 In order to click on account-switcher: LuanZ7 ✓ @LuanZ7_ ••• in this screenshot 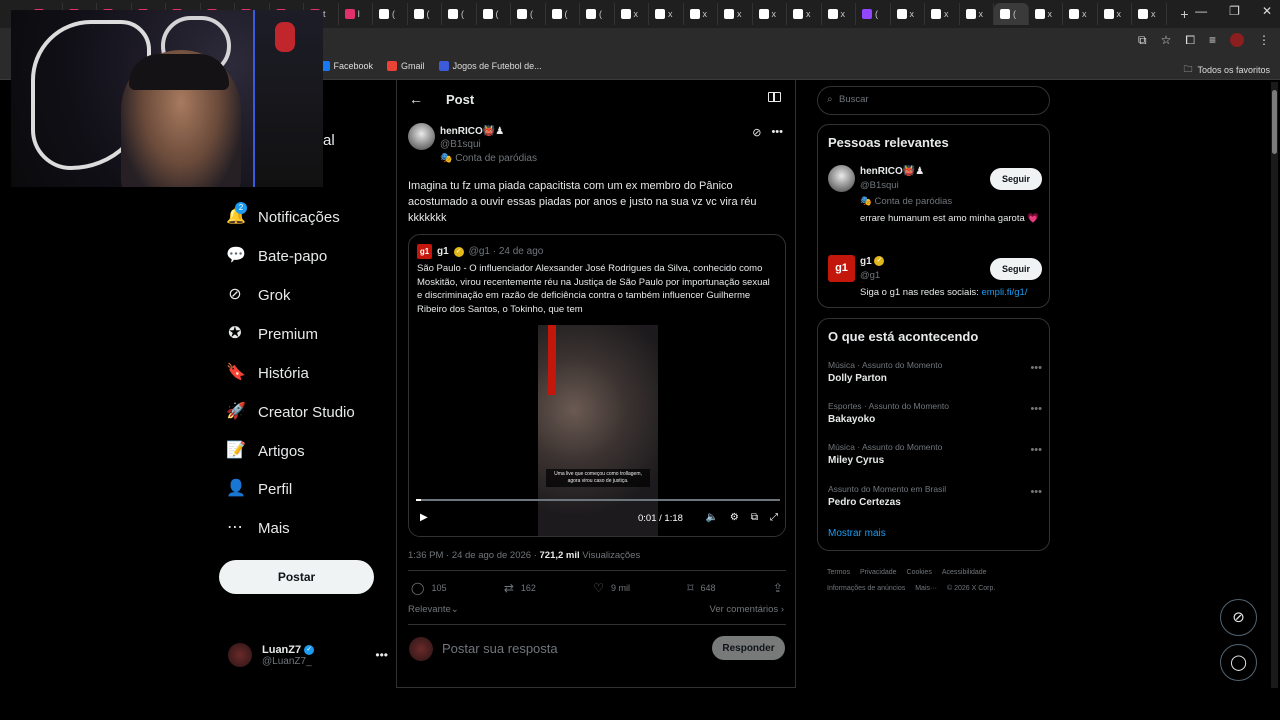, I will do `click(308, 655)`.